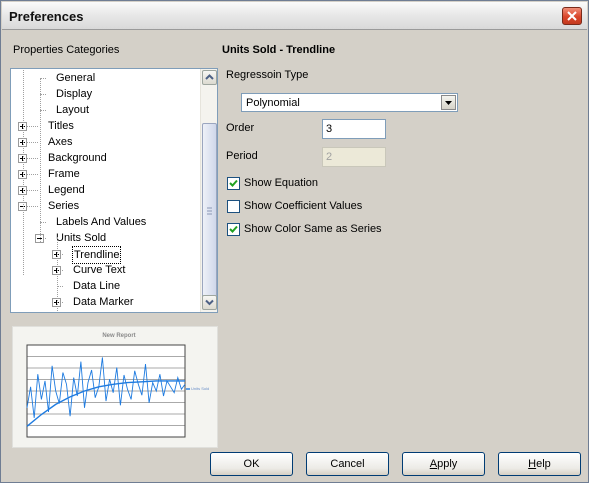  I want to click on help-button: Help, so click(539, 464).